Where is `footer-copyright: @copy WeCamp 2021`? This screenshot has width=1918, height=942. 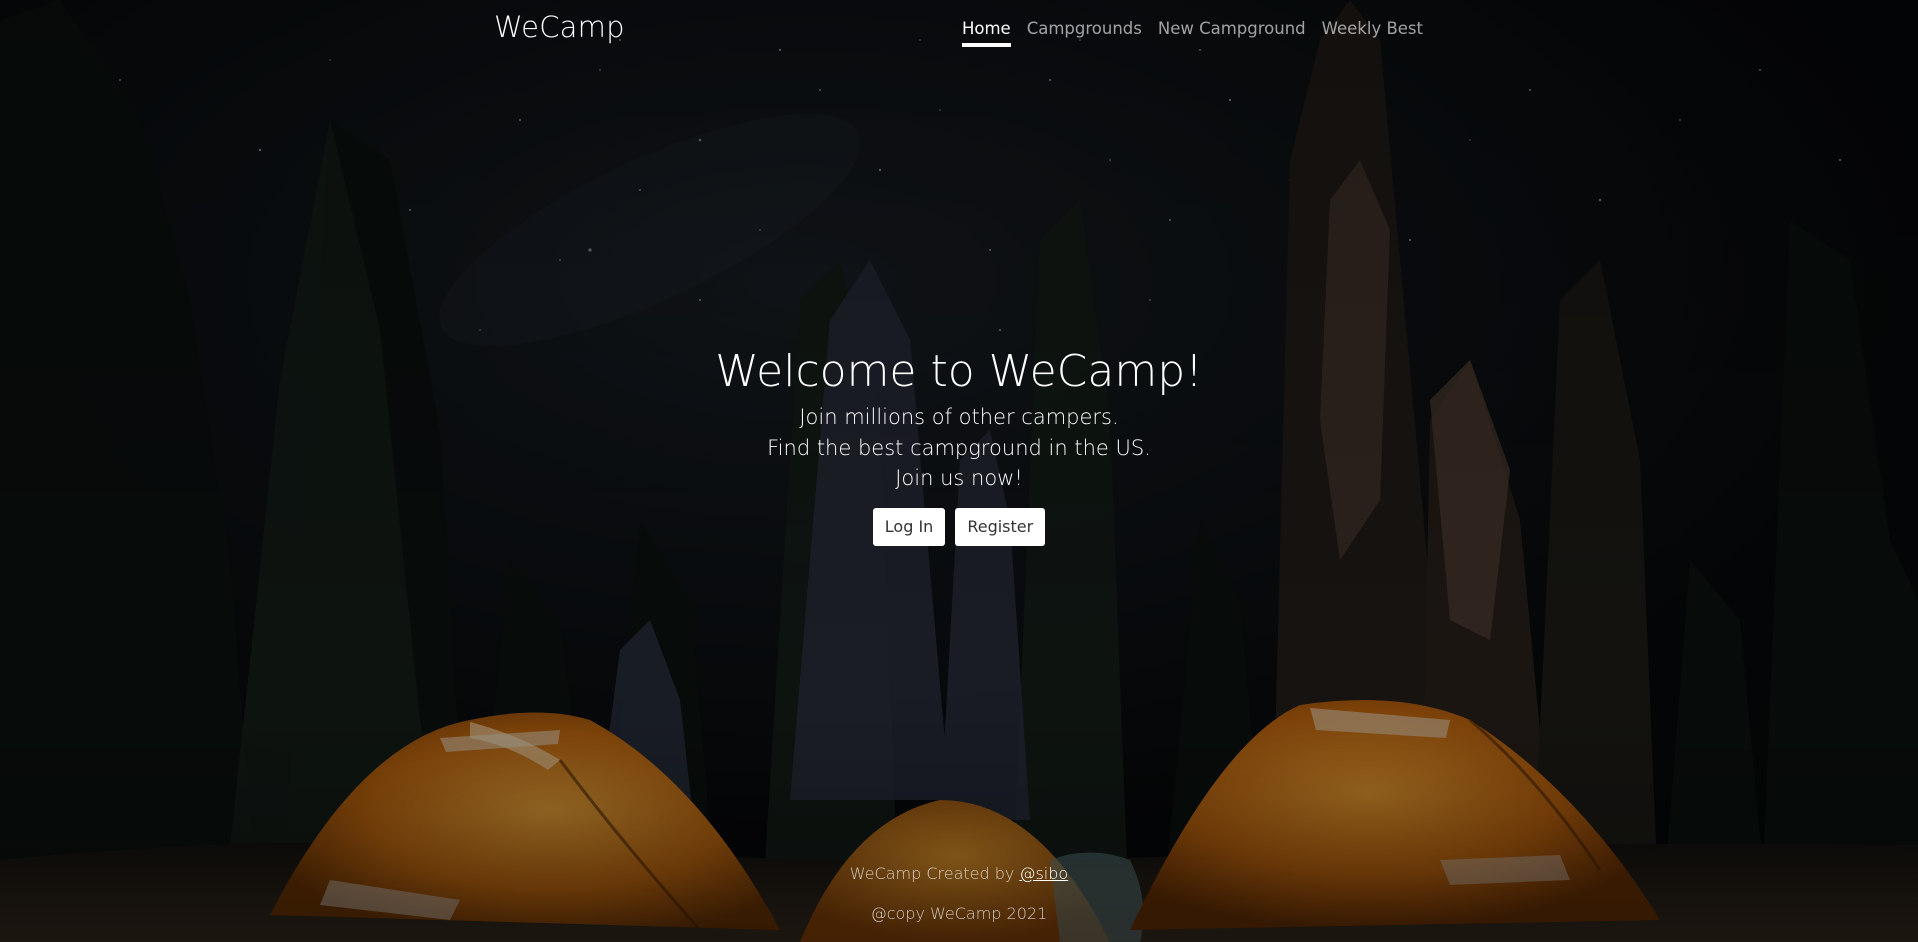 footer-copyright: @copy WeCamp 2021 is located at coordinates (959, 913).